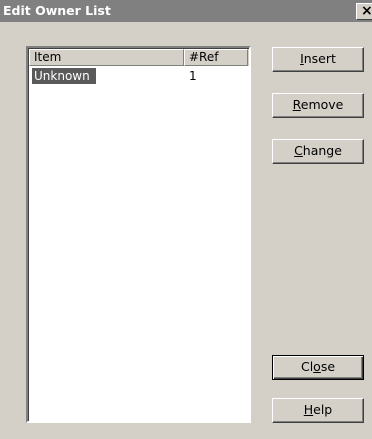 Image resolution: width=372 pixels, height=439 pixels. What do you see at coordinates (296, 104) in the screenshot?
I see `remove-button-accelerator: R` at bounding box center [296, 104].